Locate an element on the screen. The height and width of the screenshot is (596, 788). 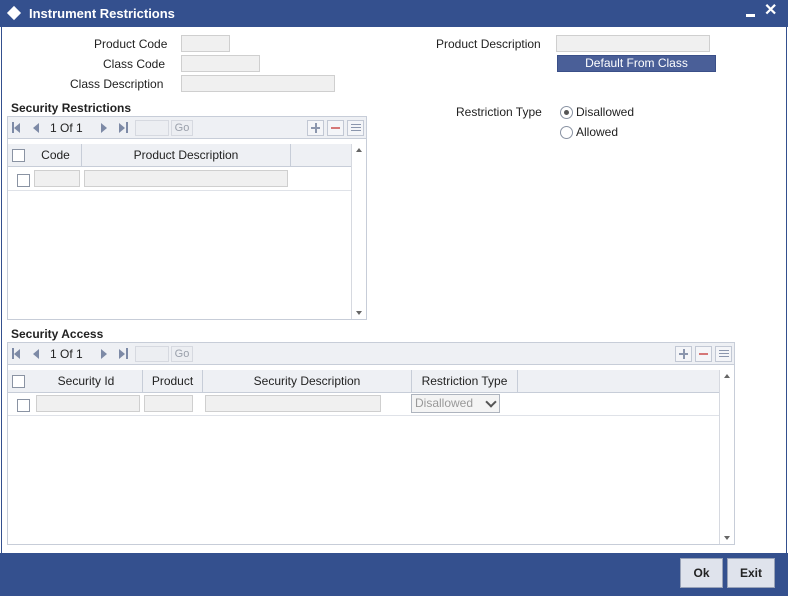
column-header-security-description: Security Description is located at coordinates (307, 381).